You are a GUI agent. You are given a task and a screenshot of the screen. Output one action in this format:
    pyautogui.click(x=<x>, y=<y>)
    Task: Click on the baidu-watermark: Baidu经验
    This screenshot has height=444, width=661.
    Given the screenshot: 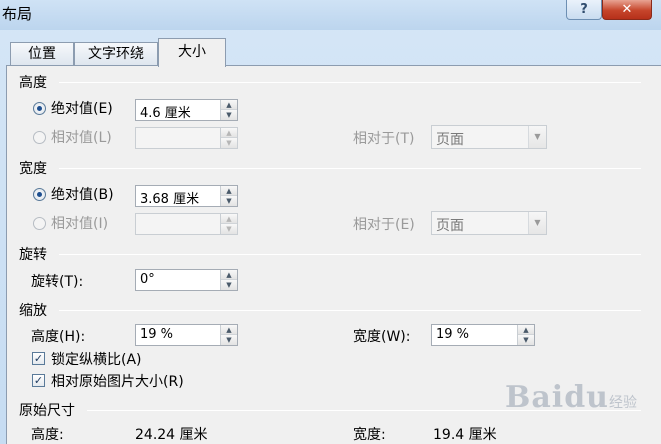 What is the action you would take?
    pyautogui.click(x=571, y=397)
    